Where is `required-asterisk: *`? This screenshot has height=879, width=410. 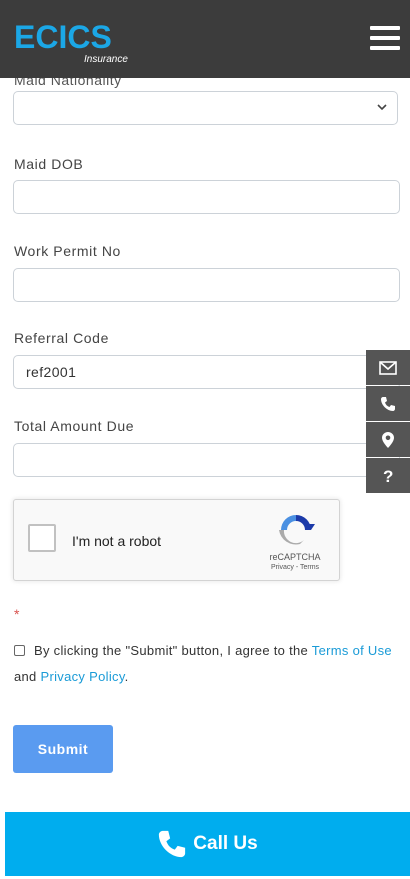 required-asterisk: * is located at coordinates (17, 614).